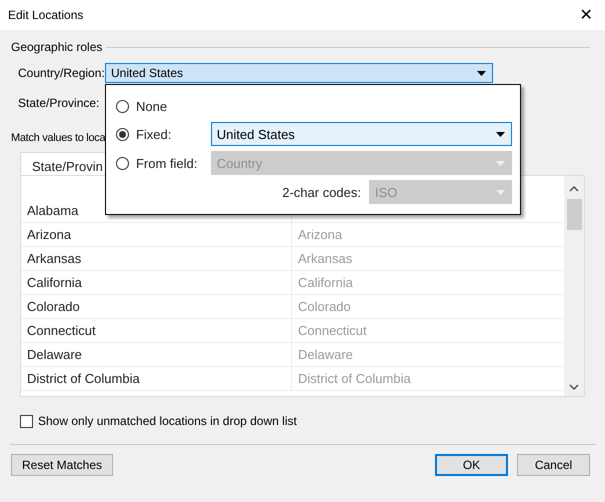 The height and width of the screenshot is (502, 605). What do you see at coordinates (574, 286) in the screenshot?
I see `scrollbar` at bounding box center [574, 286].